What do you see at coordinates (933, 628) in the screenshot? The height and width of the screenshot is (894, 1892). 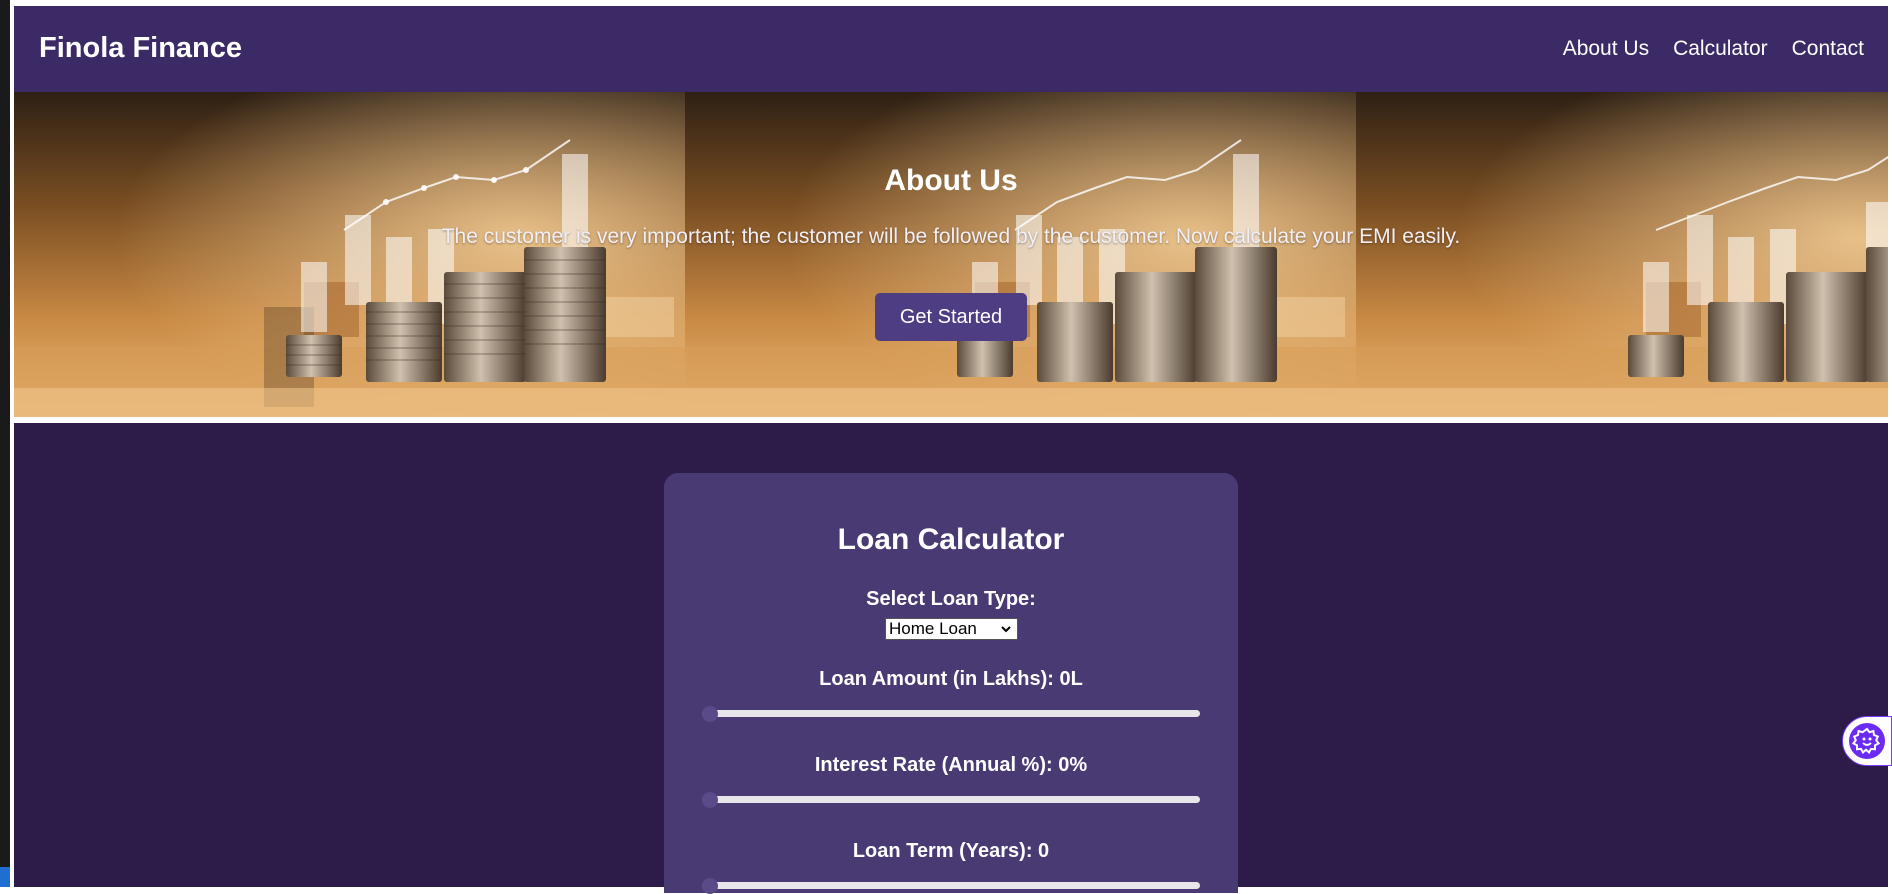 I see `loan-type-selected: Home Loan` at bounding box center [933, 628].